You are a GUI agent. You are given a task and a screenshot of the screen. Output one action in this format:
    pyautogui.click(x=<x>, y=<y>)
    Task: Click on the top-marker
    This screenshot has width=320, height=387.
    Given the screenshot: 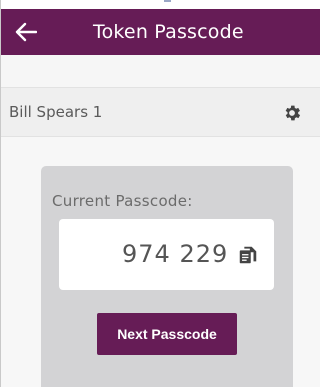 What is the action you would take?
    pyautogui.click(x=167, y=1)
    